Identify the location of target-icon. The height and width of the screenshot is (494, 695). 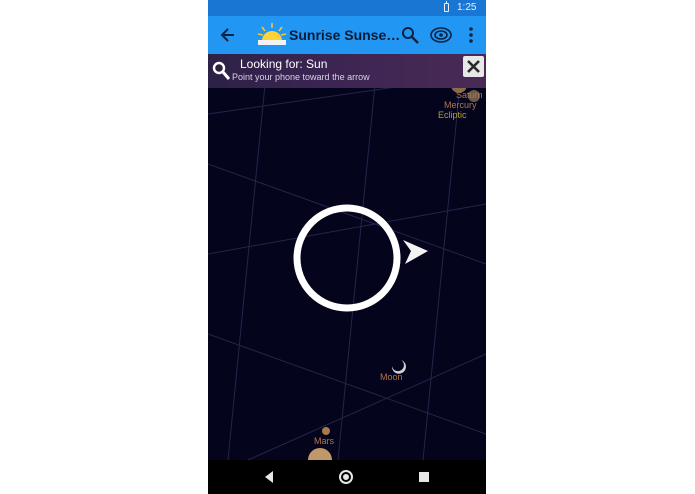
(441, 35).